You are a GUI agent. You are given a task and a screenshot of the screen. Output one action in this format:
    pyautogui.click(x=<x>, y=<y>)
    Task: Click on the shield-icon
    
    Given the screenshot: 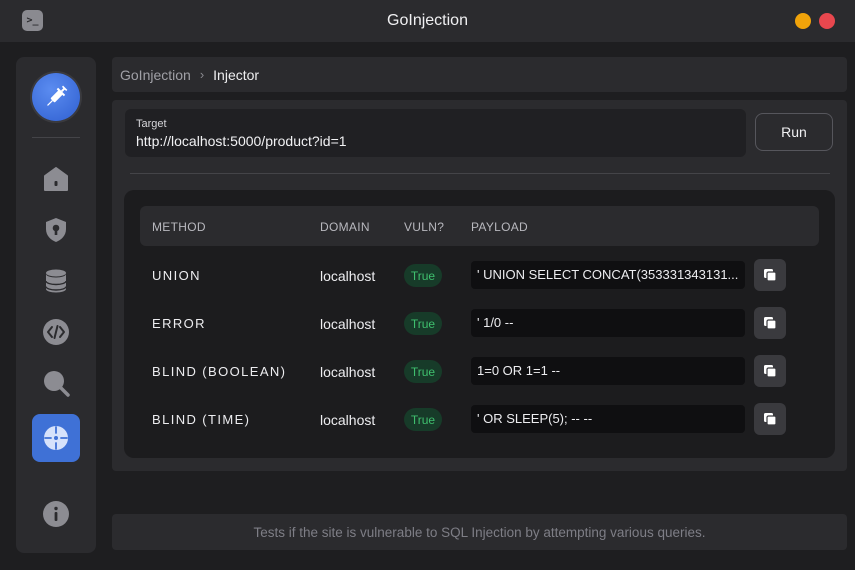 What is the action you would take?
    pyautogui.click(x=56, y=230)
    